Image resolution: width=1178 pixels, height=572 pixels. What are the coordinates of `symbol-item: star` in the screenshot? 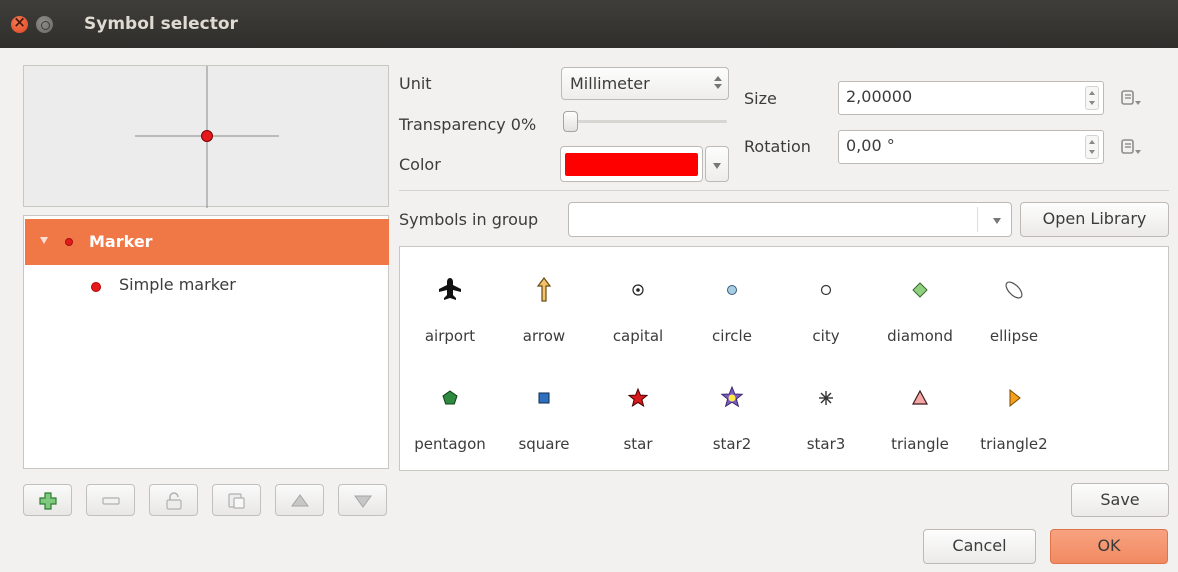 It's located at (638, 404).